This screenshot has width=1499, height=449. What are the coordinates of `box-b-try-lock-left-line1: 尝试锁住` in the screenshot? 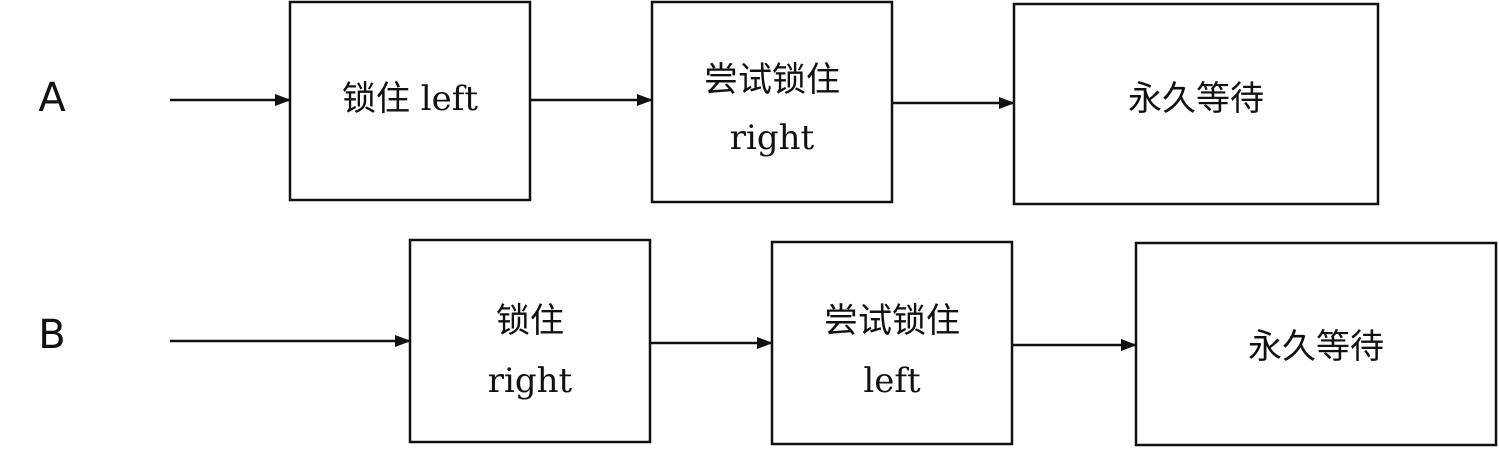 It's located at (892, 321).